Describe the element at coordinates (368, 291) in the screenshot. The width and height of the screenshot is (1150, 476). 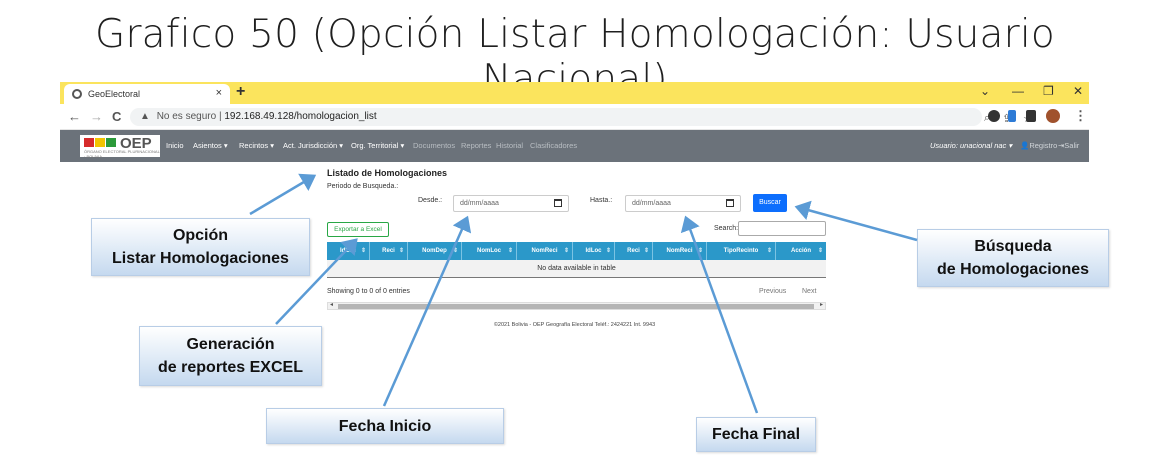
I see `entries-info: Showing 0 to 0 of 0 entries` at that location.